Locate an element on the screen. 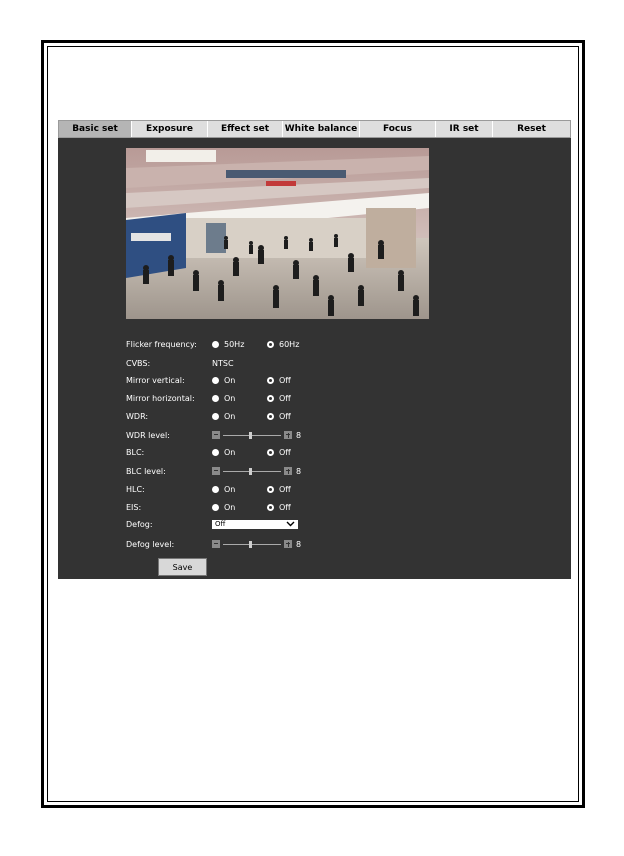 Image resolution: width=624 pixels, height=856 pixels. blc-level-slider: 8 is located at coordinates (256, 471).